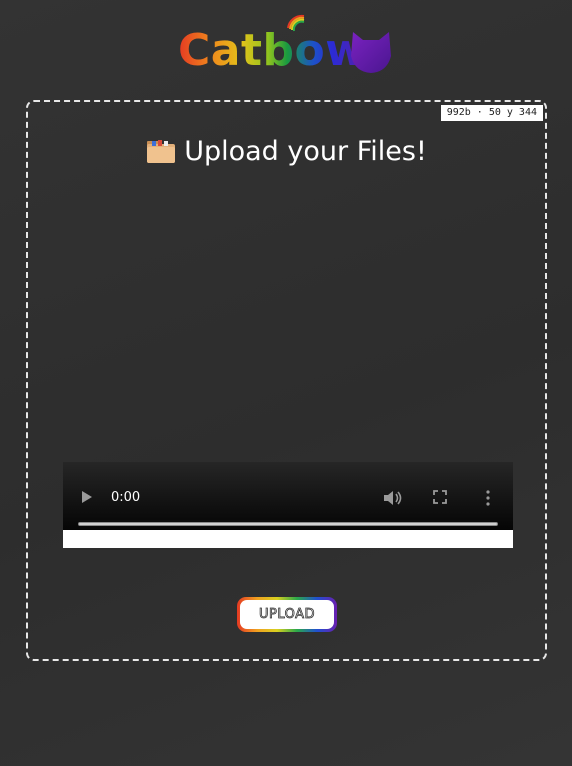 The height and width of the screenshot is (766, 572). I want to click on video-player: 0:00, so click(288, 505).